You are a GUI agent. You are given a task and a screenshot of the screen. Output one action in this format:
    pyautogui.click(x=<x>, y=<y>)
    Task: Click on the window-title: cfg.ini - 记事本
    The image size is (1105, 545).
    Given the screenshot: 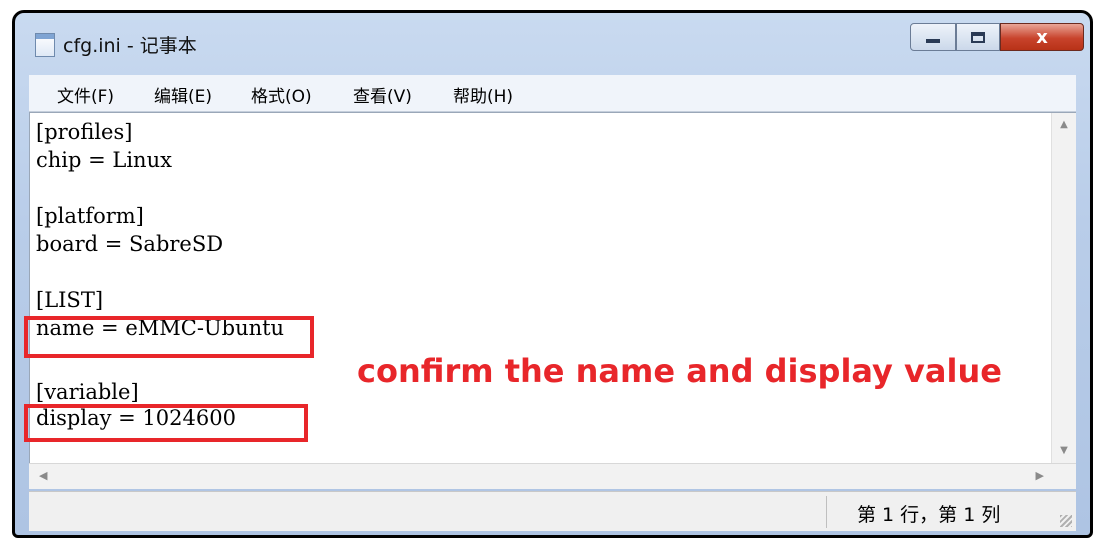 What is the action you would take?
    pyautogui.click(x=130, y=46)
    